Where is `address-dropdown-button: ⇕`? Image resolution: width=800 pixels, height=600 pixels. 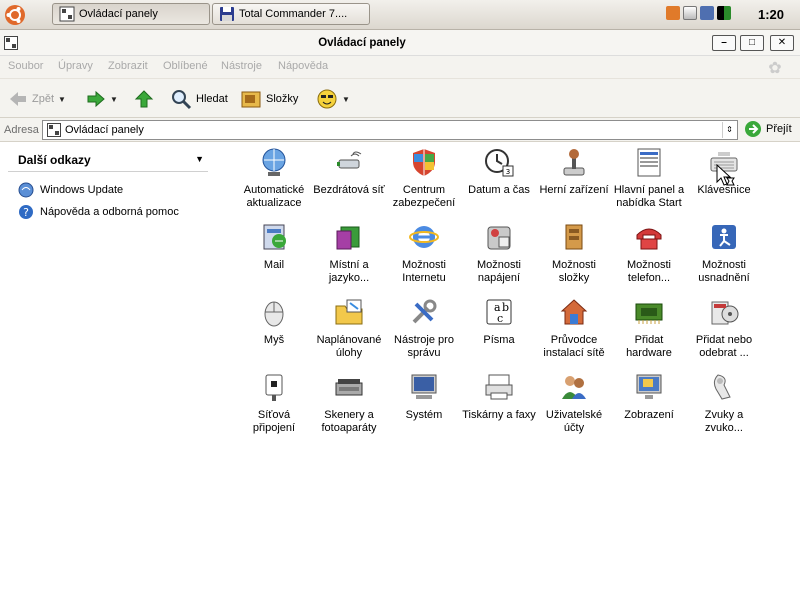
address-dropdown-button: ⇕ is located at coordinates (729, 130).